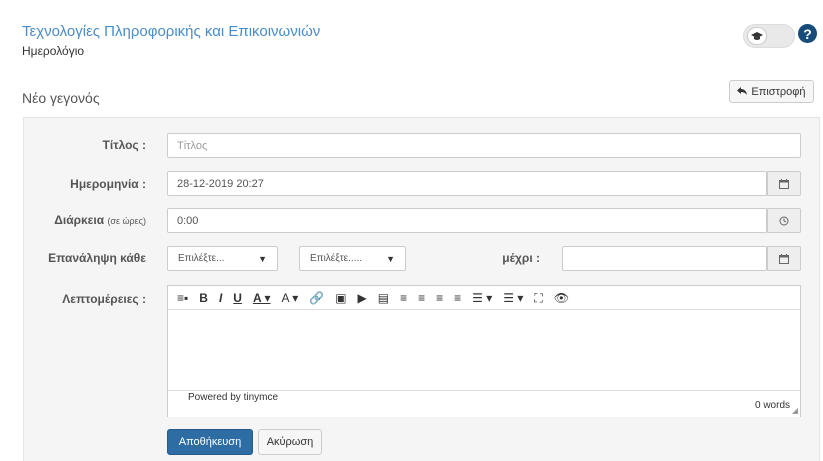 The height and width of the screenshot is (461, 823). Describe the element at coordinates (795, 410) in the screenshot. I see `resize-handle-icon: ◢` at that location.